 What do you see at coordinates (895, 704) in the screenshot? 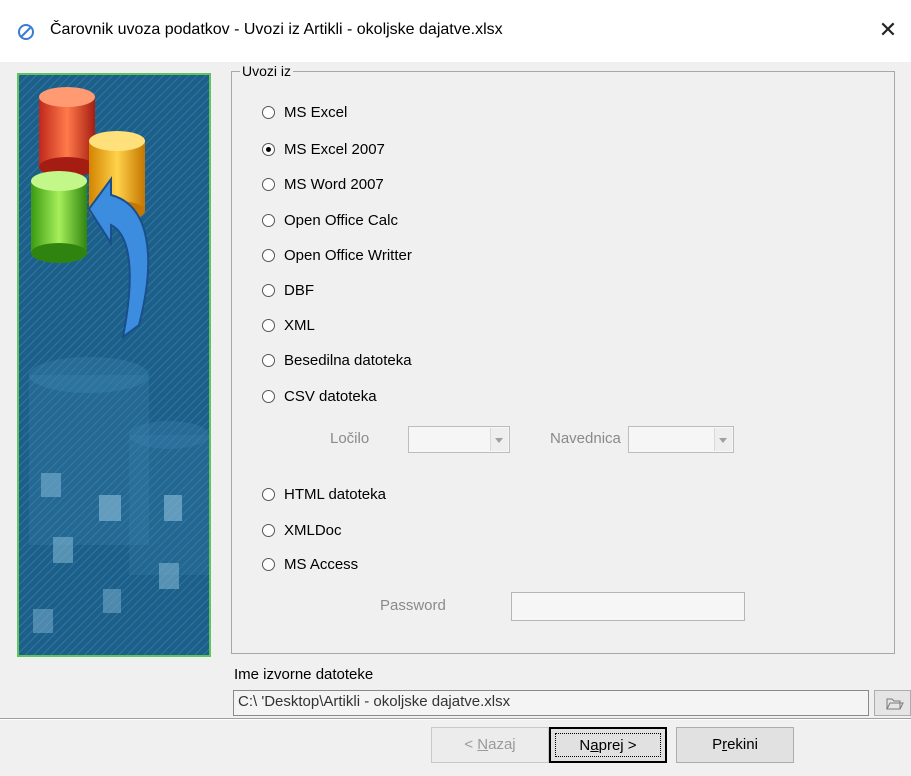
I see `folder-open-icon` at bounding box center [895, 704].